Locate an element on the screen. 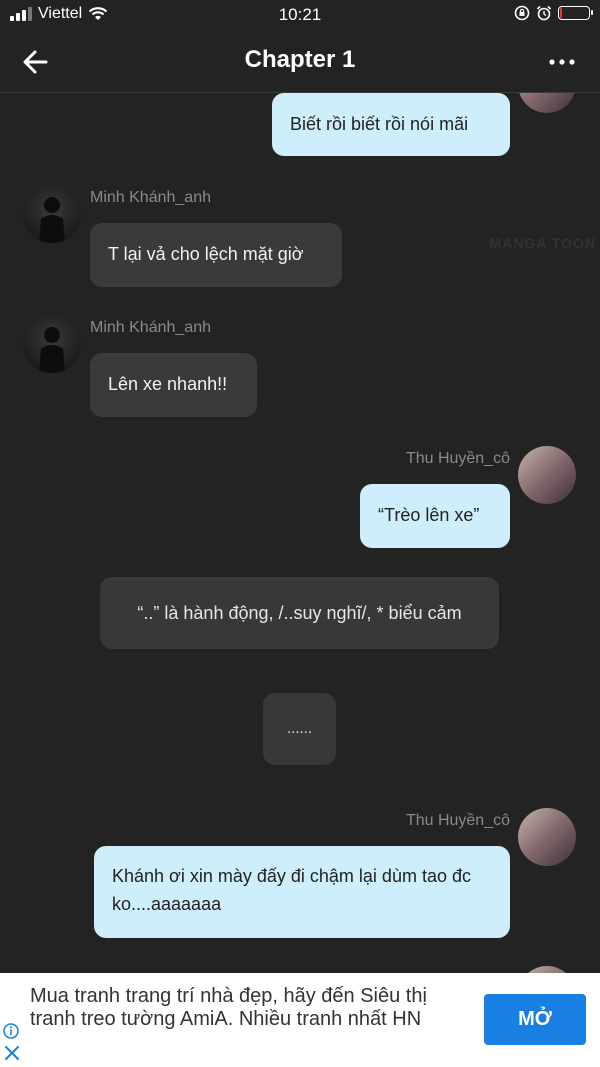 The image size is (600, 1067). rotation-lock-icon is located at coordinates (522, 13).